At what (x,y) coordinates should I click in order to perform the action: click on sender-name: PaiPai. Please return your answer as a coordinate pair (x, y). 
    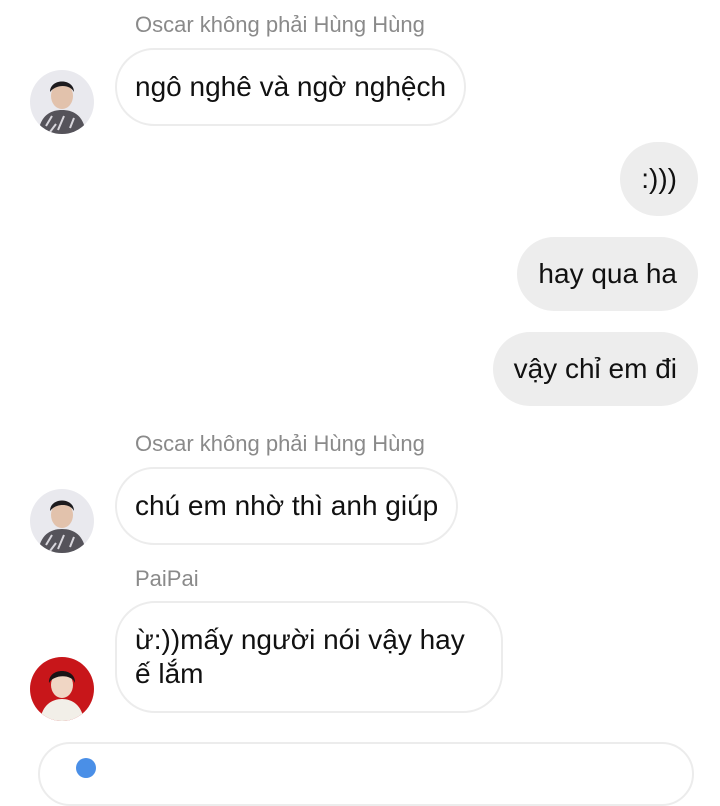
    Looking at the image, I should click on (167, 578).